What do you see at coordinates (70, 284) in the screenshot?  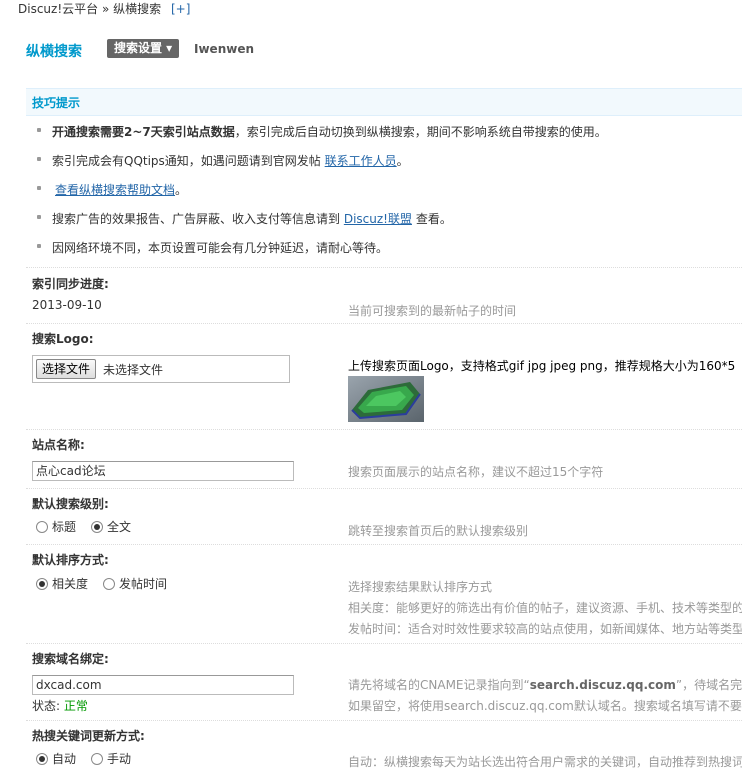 I see `index-progress-label: 索引同步进度:` at bounding box center [70, 284].